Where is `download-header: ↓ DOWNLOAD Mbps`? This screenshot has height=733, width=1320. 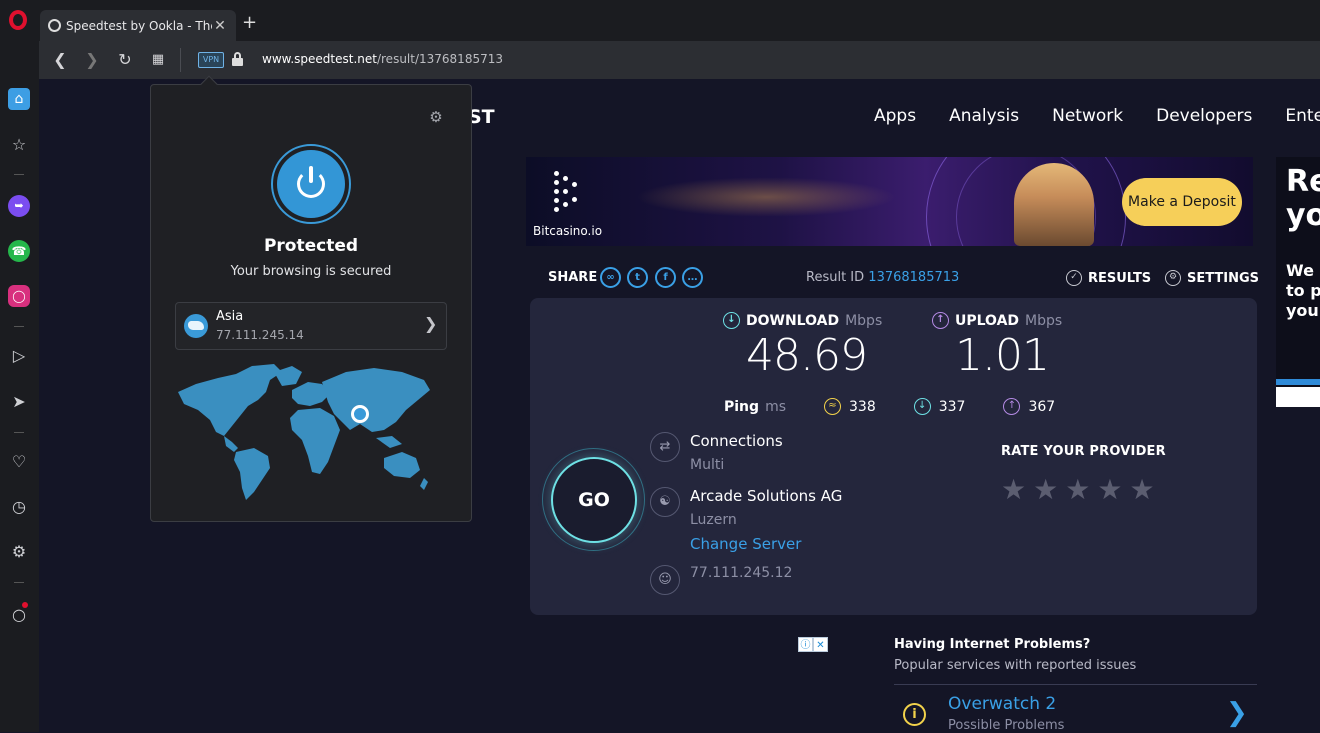 download-header: ↓ DOWNLOAD Mbps is located at coordinates (802, 320).